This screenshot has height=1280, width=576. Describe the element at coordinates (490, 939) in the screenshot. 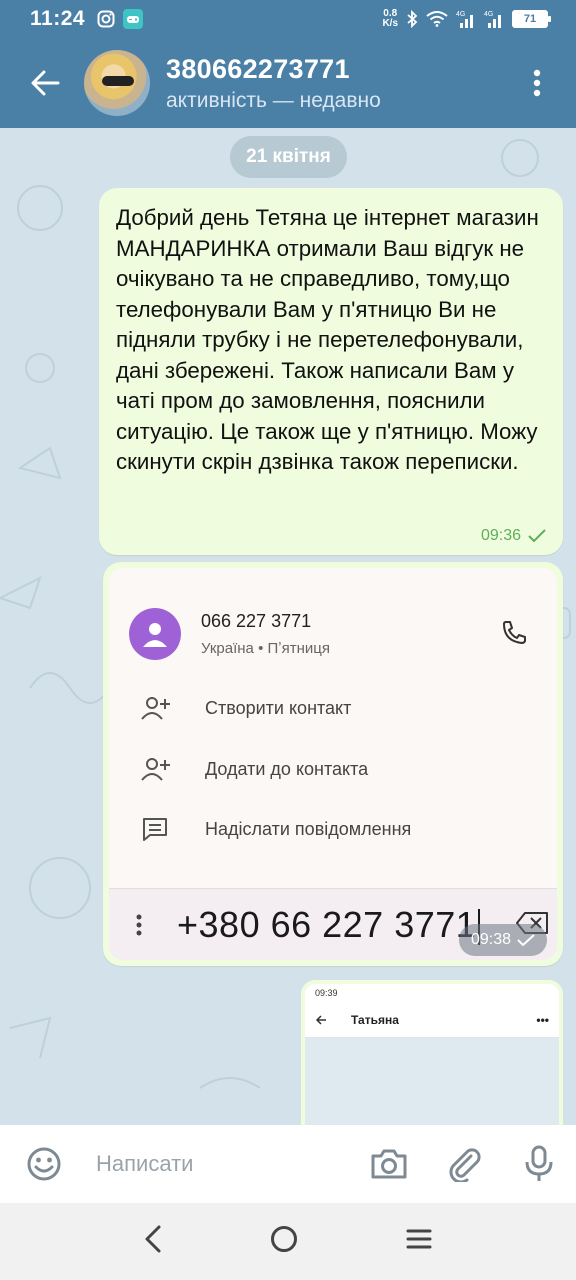

I see `message-time: 09:38` at that location.